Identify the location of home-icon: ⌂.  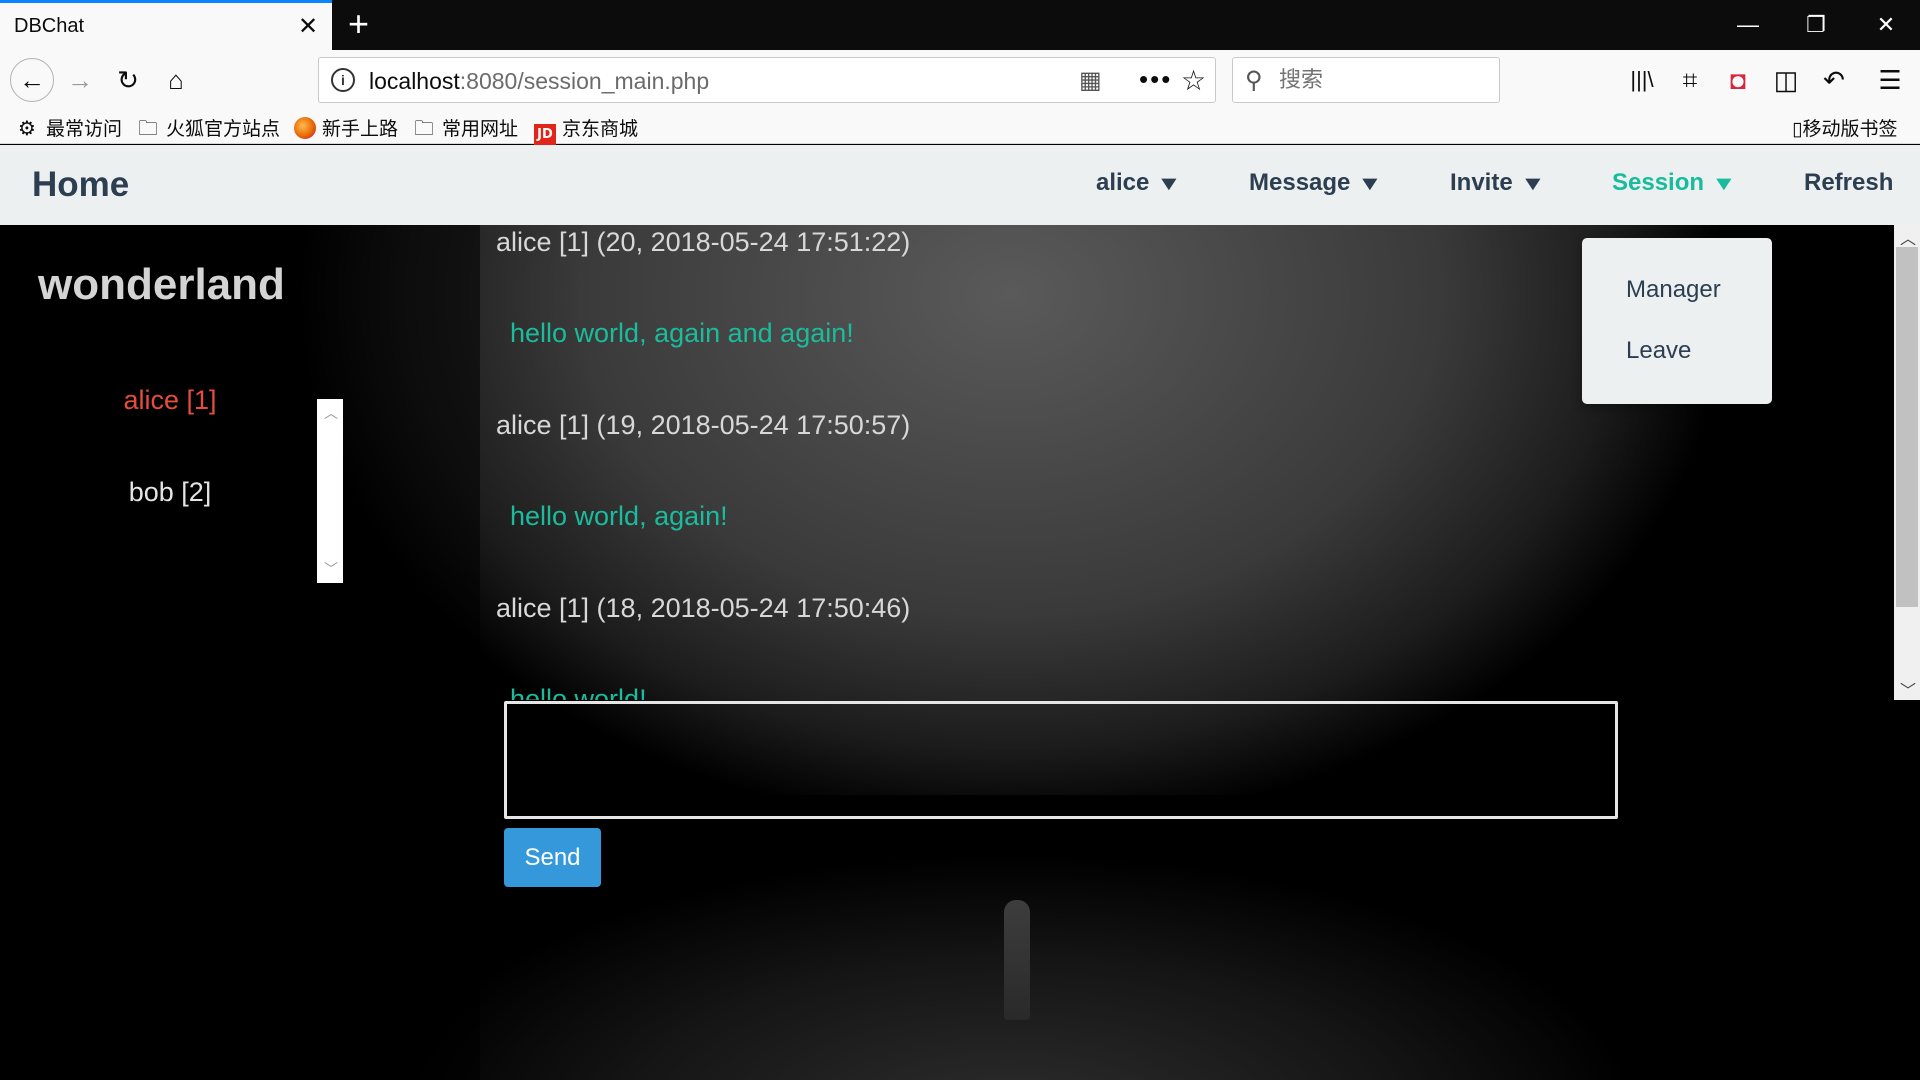
(176, 80).